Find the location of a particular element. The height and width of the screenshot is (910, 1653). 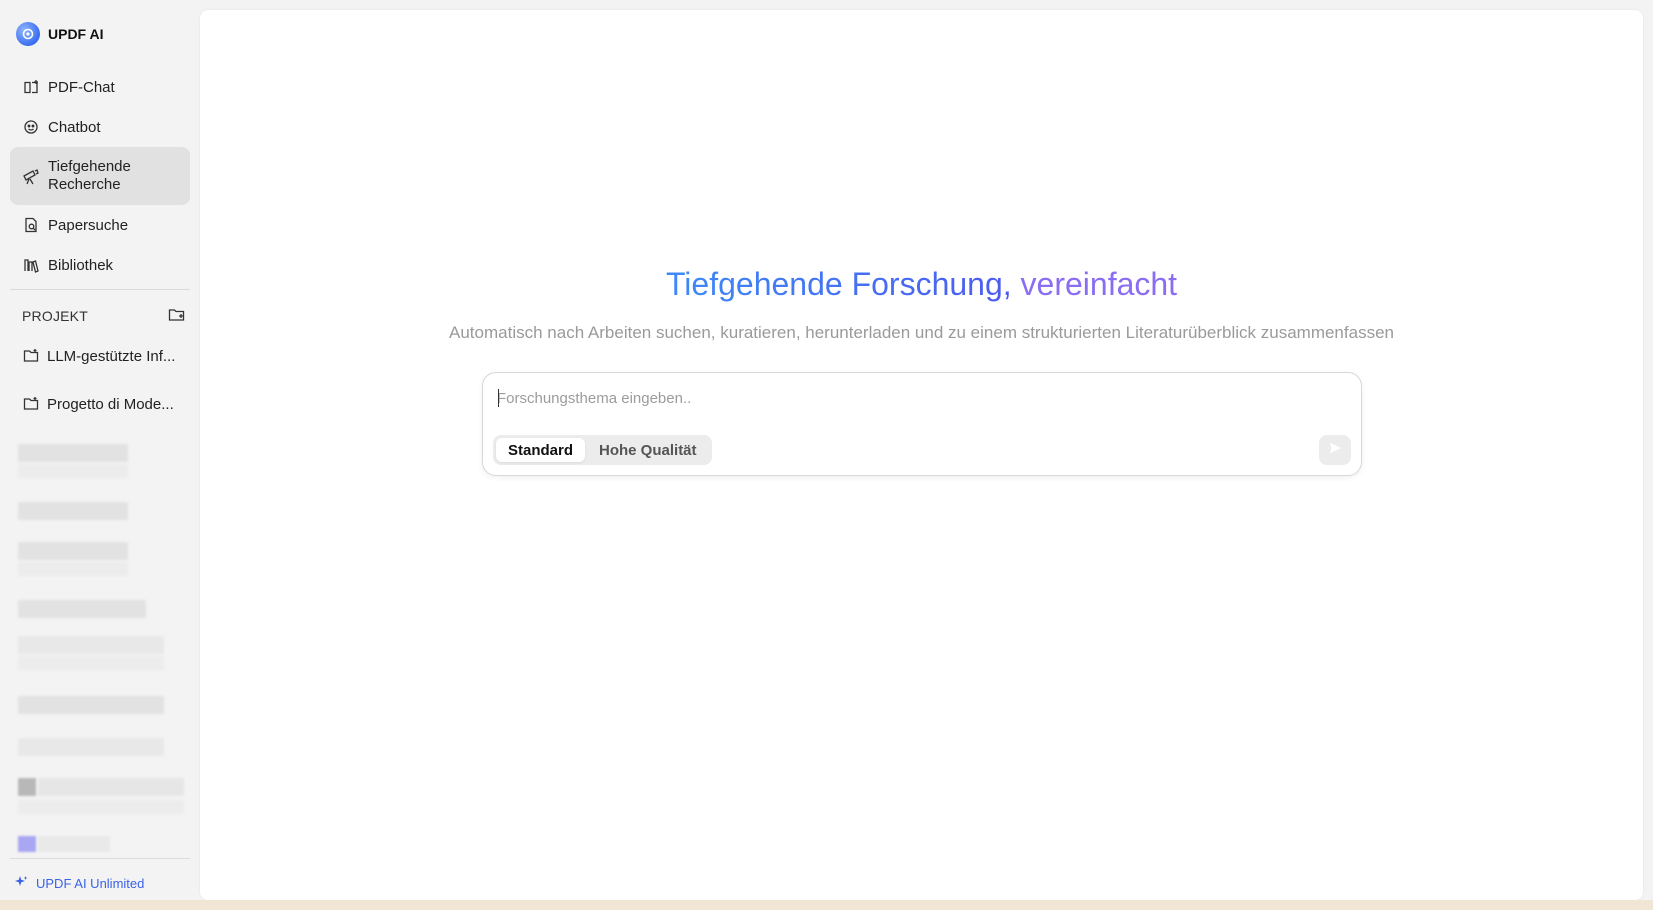

doc-search-icon is located at coordinates (31, 225).